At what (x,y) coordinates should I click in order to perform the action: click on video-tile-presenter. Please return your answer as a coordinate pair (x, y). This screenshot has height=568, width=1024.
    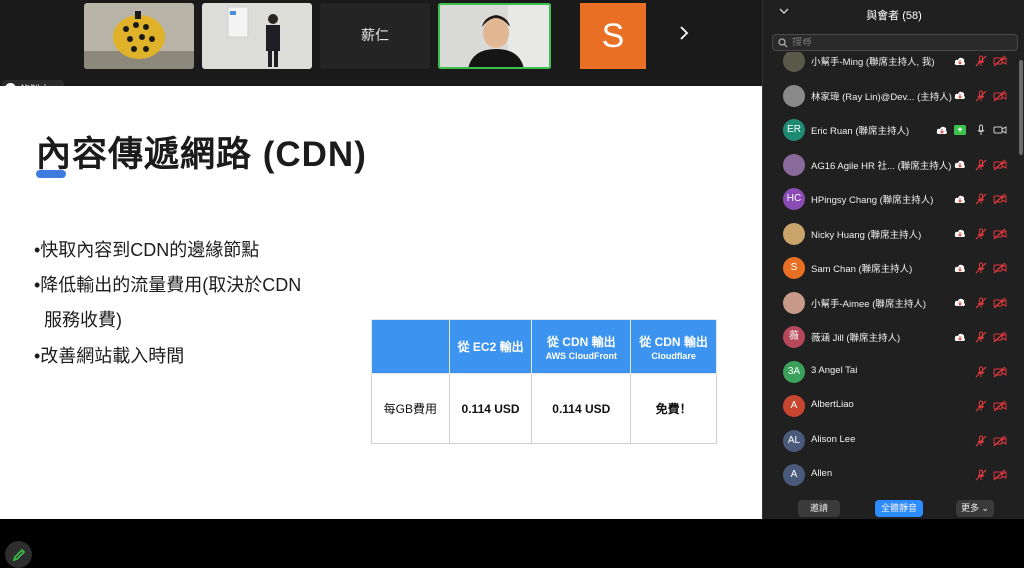
    Looking at the image, I should click on (257, 36).